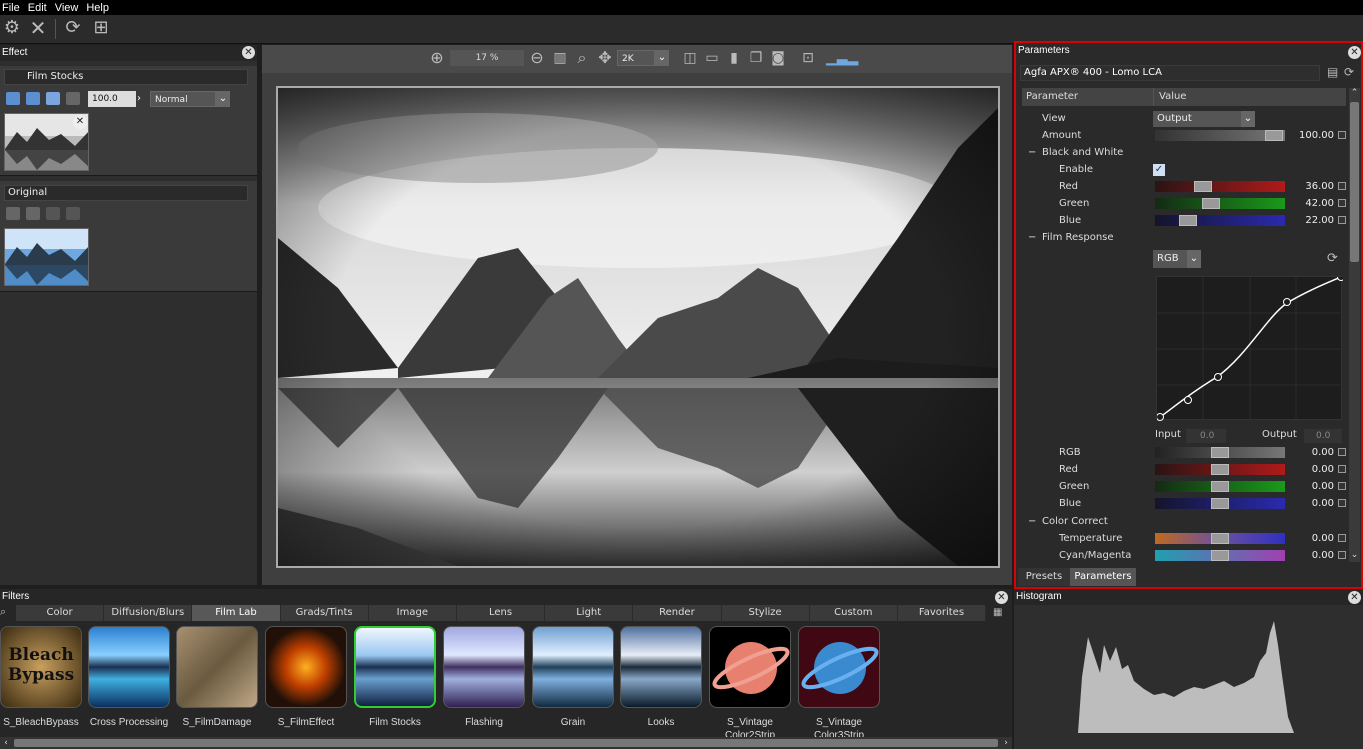 The height and width of the screenshot is (749, 1363). Describe the element at coordinates (395, 677) in the screenshot. I see `filter-film-stocks: Film Stocks` at that location.